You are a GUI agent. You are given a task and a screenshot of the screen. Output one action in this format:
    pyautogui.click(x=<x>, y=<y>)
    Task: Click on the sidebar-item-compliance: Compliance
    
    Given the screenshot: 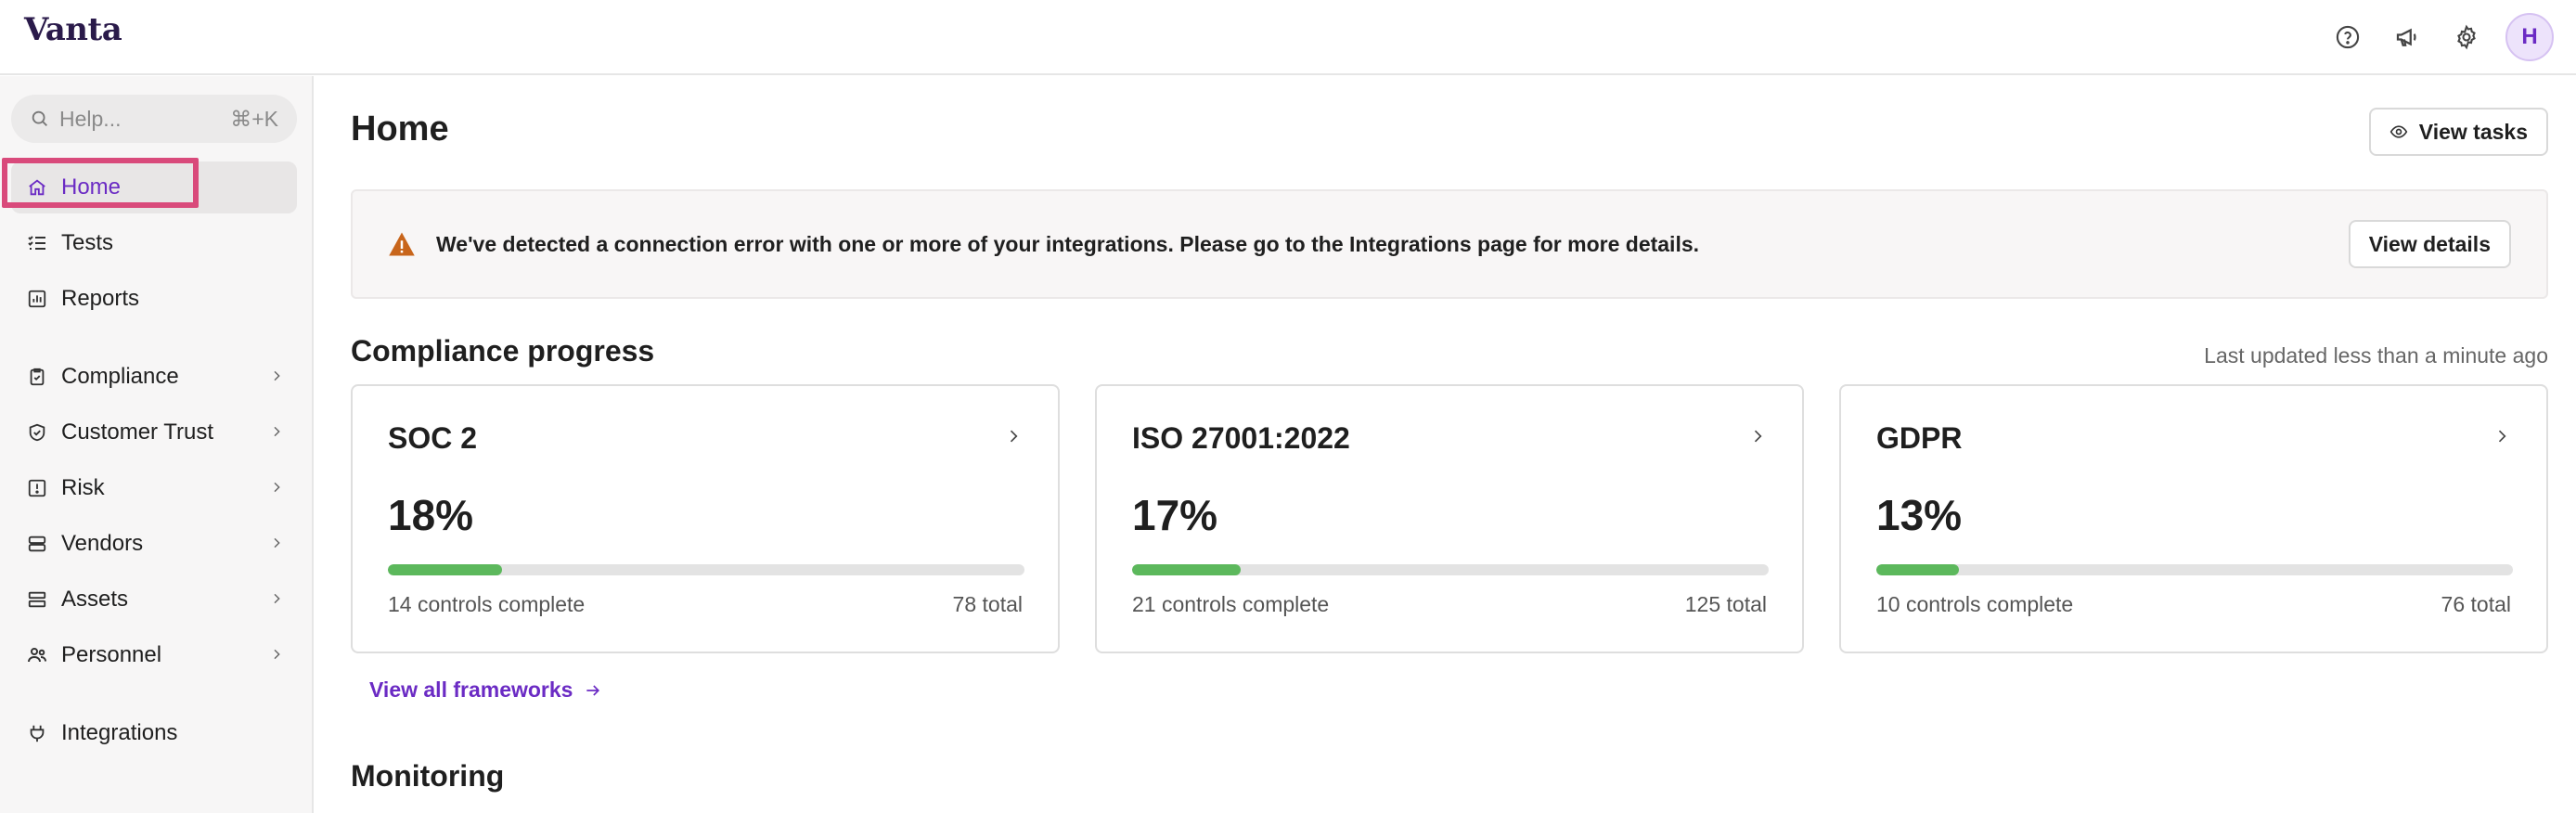 What is the action you would take?
    pyautogui.click(x=154, y=377)
    